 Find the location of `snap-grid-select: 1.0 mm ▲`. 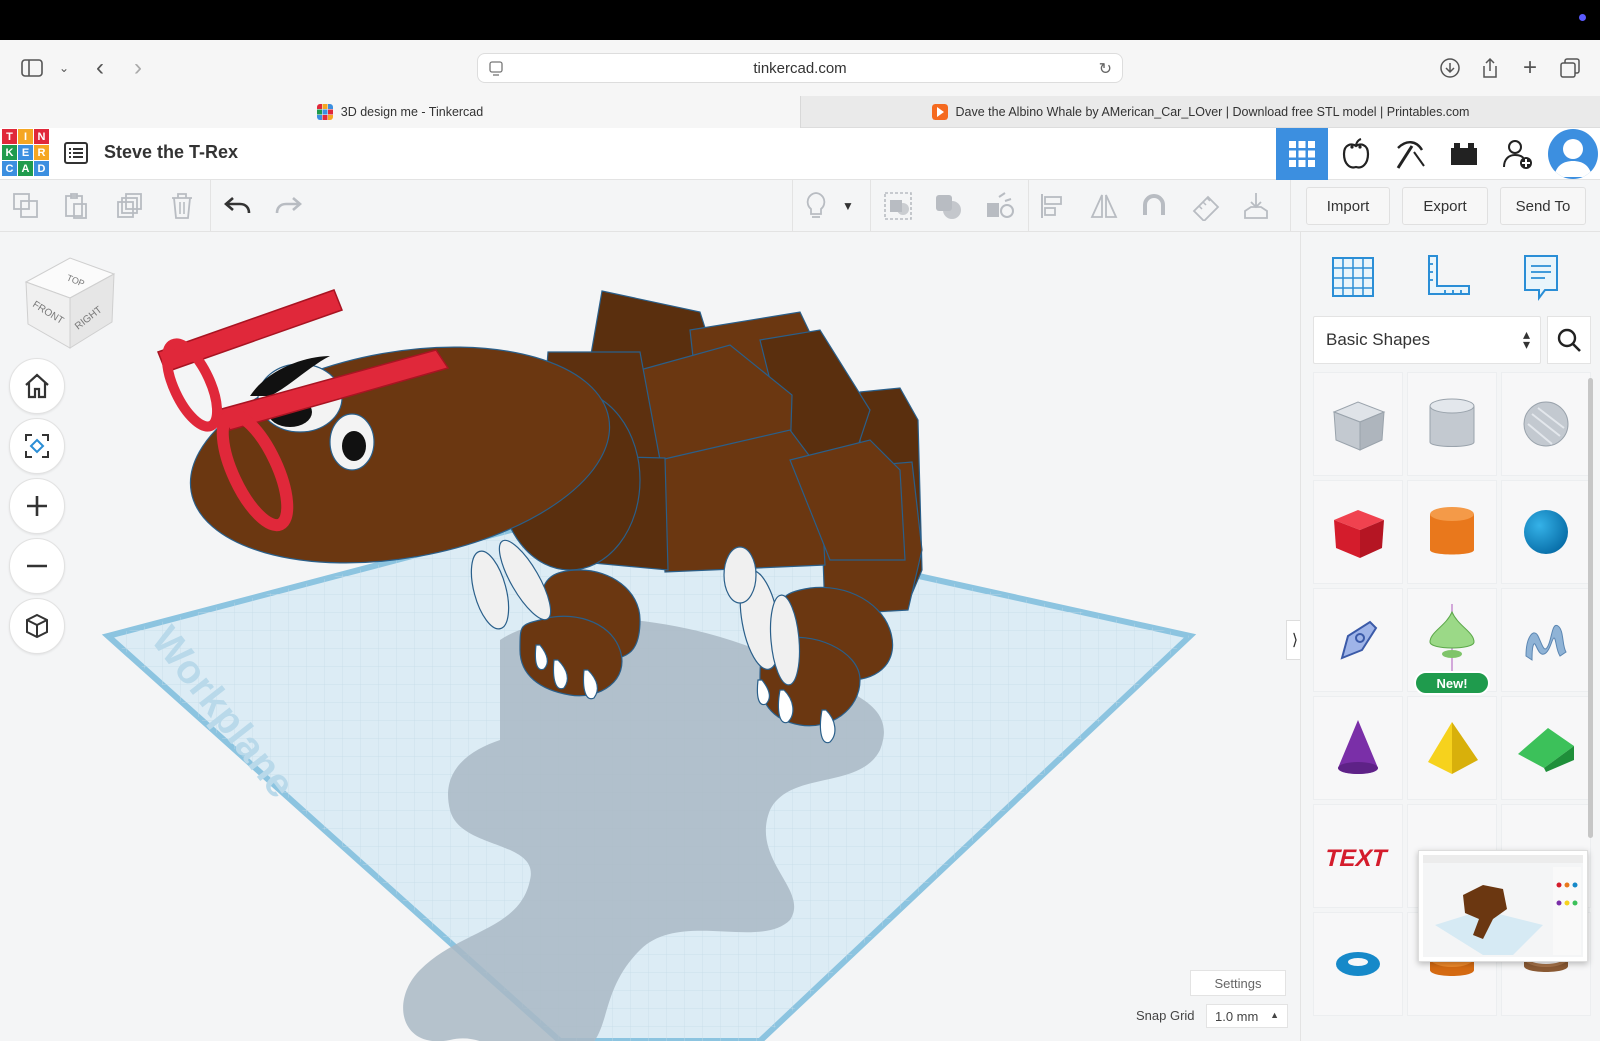

snap-grid-select: 1.0 mm ▲ is located at coordinates (1247, 1016).